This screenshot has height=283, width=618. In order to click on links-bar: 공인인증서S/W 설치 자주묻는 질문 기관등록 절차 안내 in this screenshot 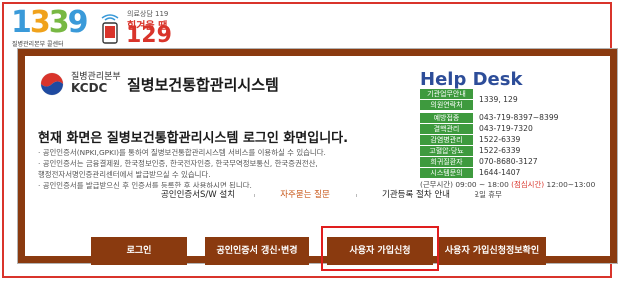, I will do `click(309, 195)`.